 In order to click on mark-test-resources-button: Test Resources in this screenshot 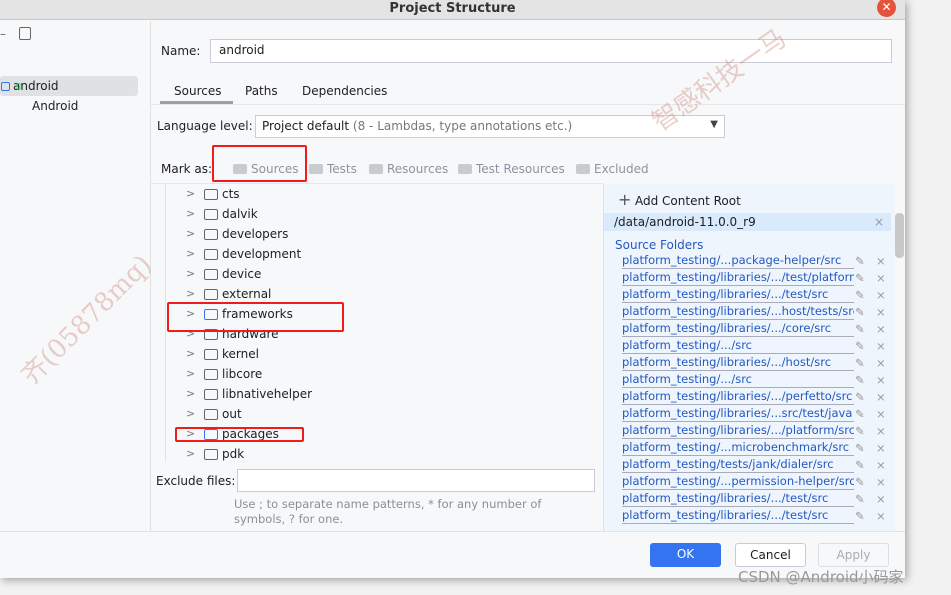, I will do `click(511, 169)`.